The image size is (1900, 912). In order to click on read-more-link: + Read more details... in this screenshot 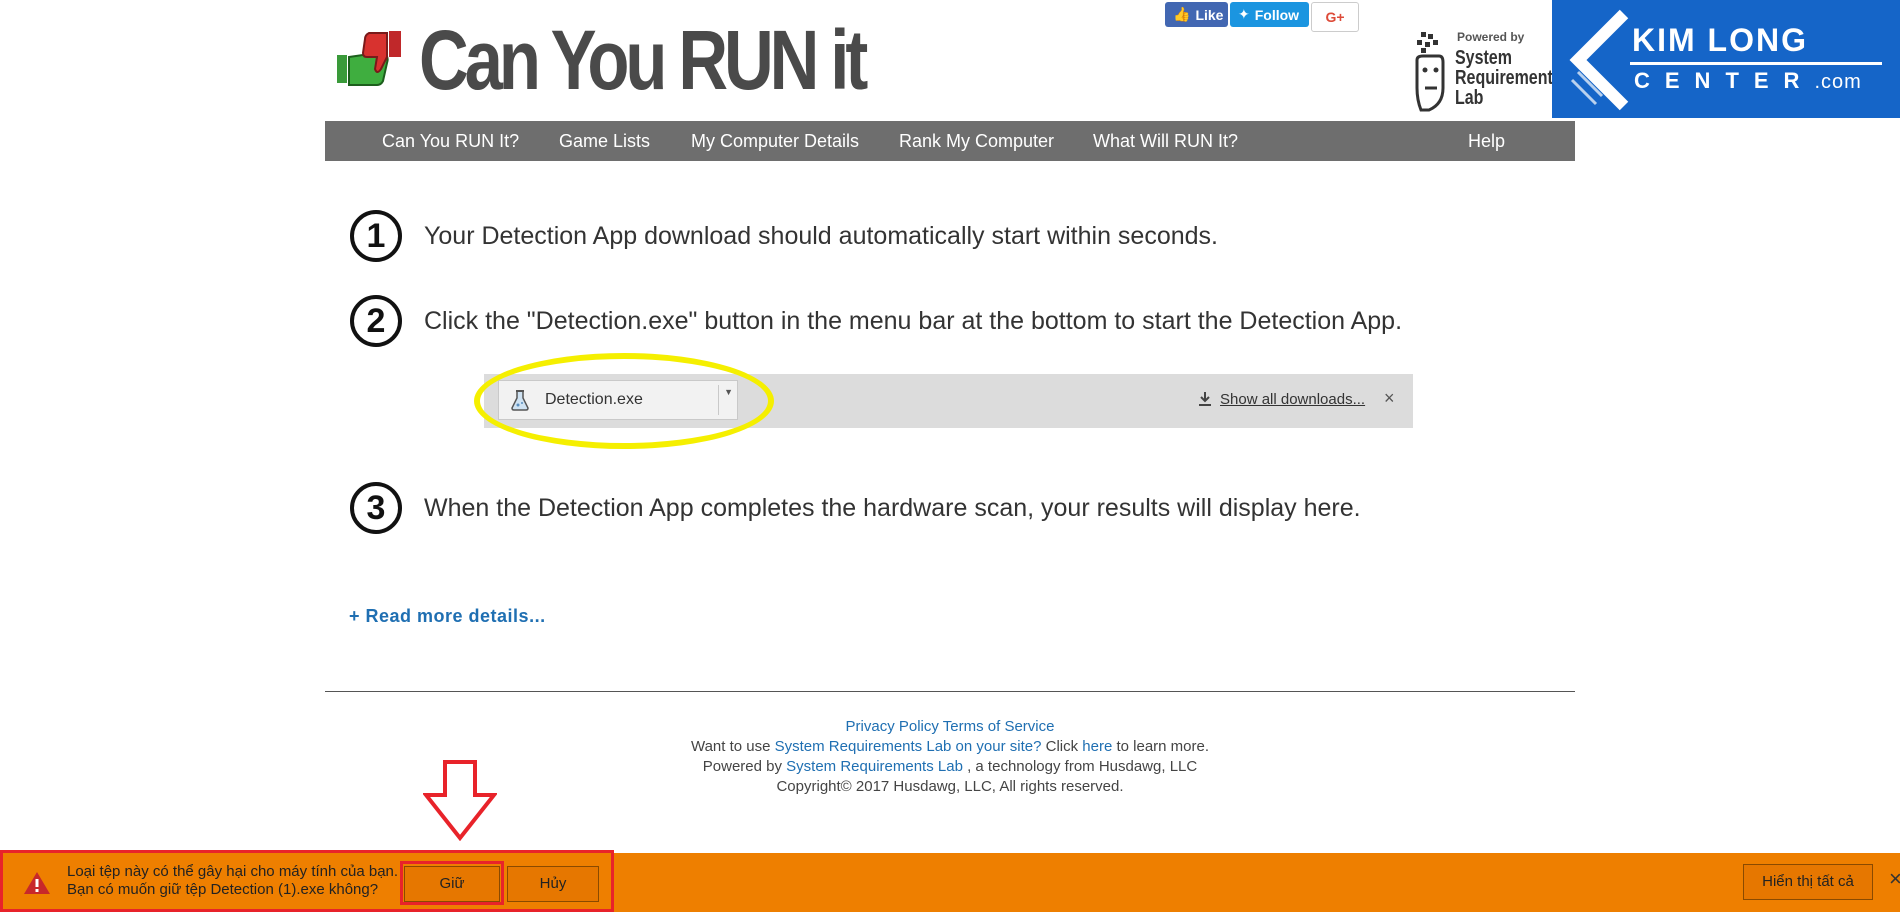, I will do `click(447, 616)`.